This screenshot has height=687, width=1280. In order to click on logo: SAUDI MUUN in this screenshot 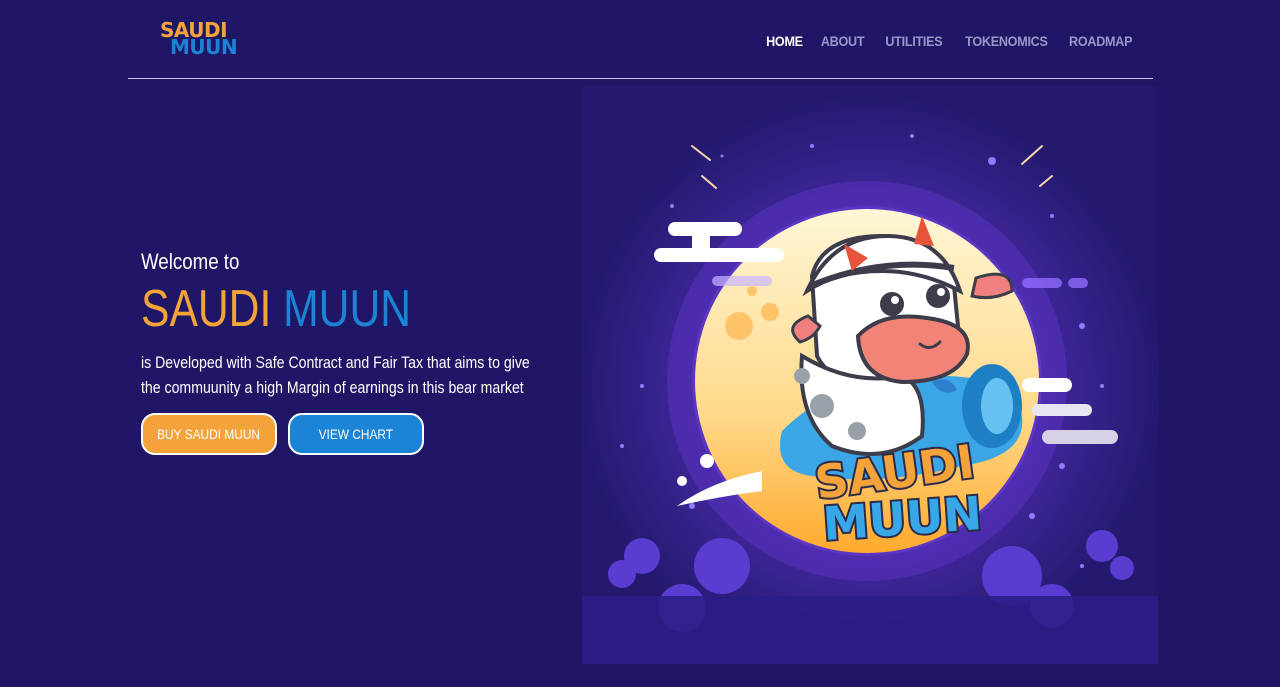, I will do `click(210, 40)`.